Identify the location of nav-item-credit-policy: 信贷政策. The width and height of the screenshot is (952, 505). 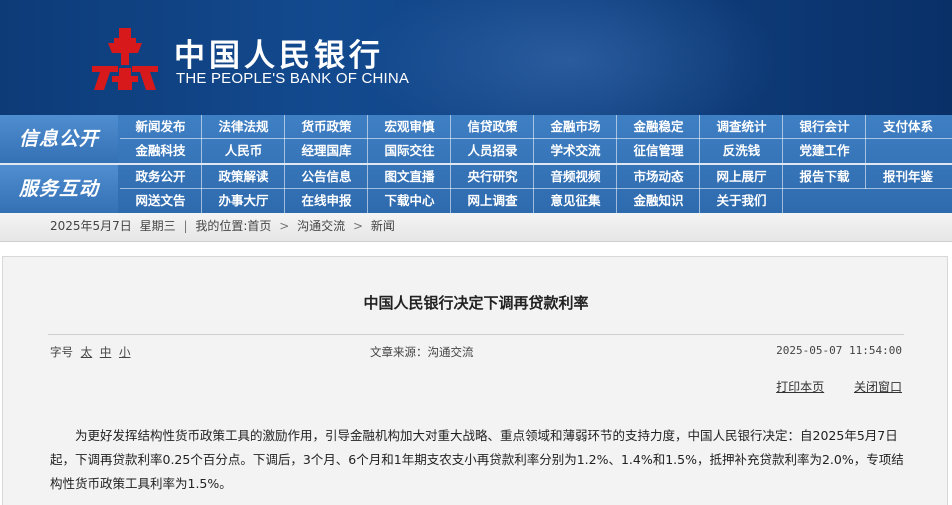
(493, 127).